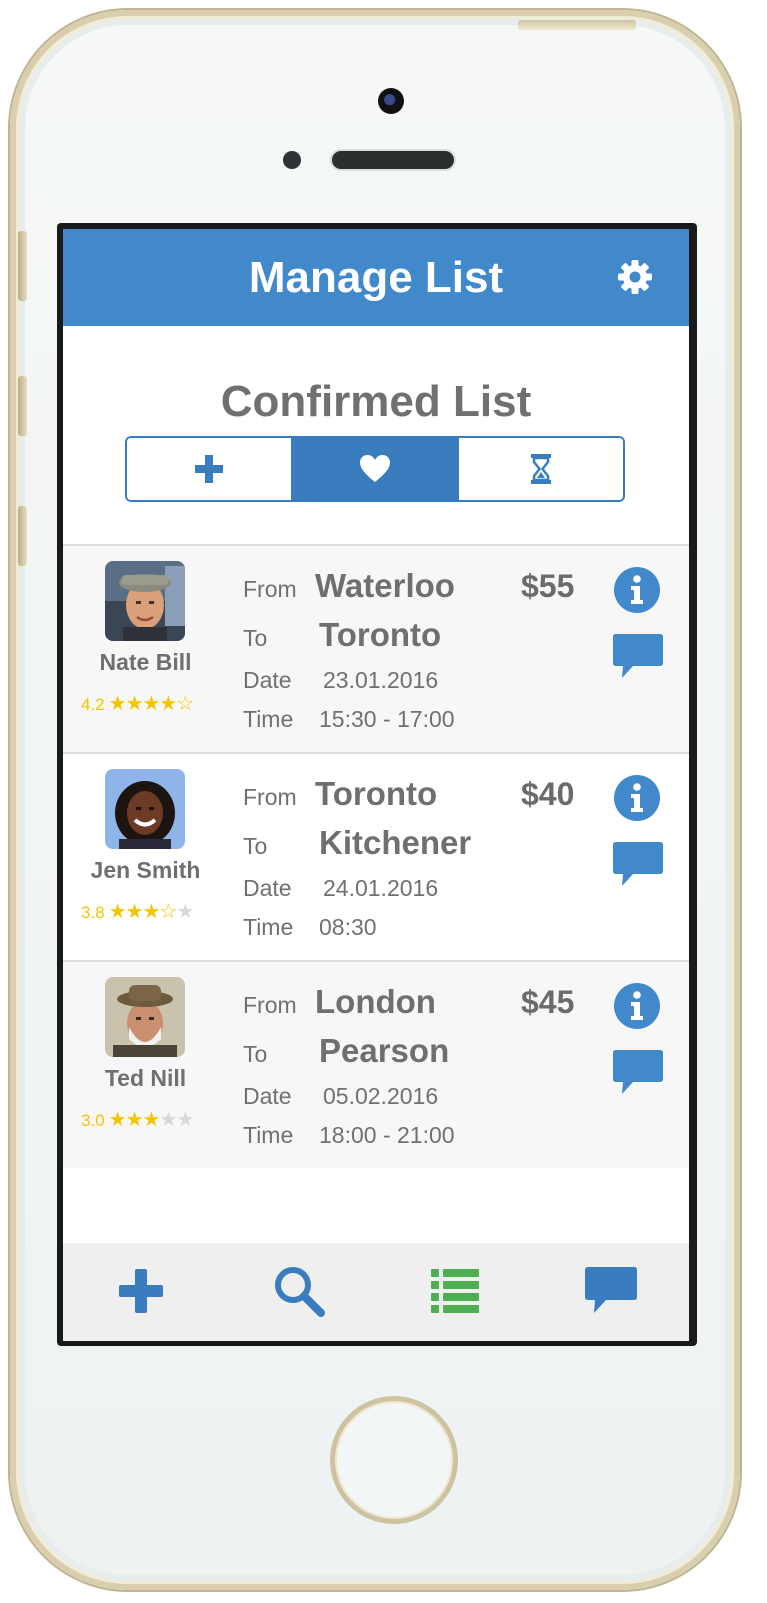 The height and width of the screenshot is (1603, 767). I want to click on star-rating-icon: ★★★★★, so click(151, 1120).